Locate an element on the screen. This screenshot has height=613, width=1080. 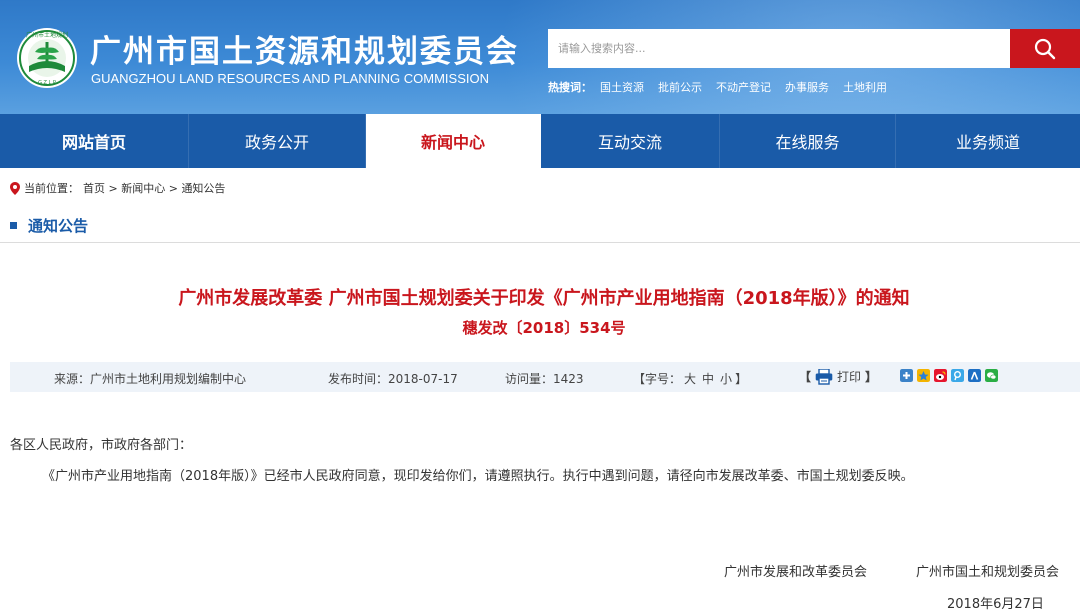
print-button: 【 打印 】 is located at coordinates (838, 376).